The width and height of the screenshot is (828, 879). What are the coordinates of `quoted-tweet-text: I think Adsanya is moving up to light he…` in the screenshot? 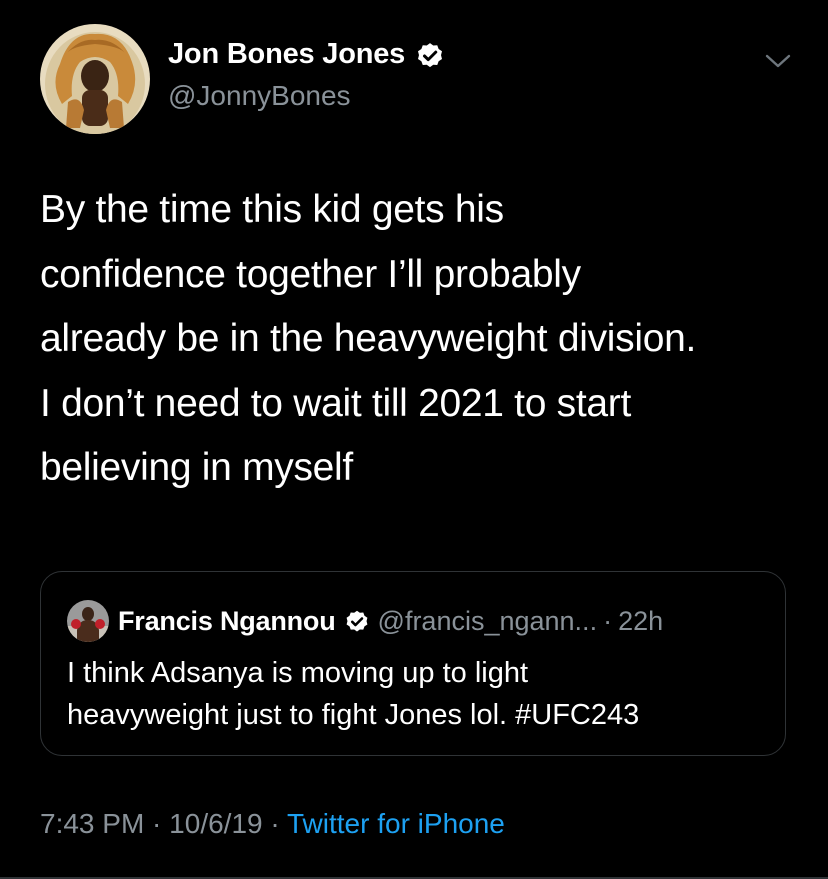 It's located at (417, 694).